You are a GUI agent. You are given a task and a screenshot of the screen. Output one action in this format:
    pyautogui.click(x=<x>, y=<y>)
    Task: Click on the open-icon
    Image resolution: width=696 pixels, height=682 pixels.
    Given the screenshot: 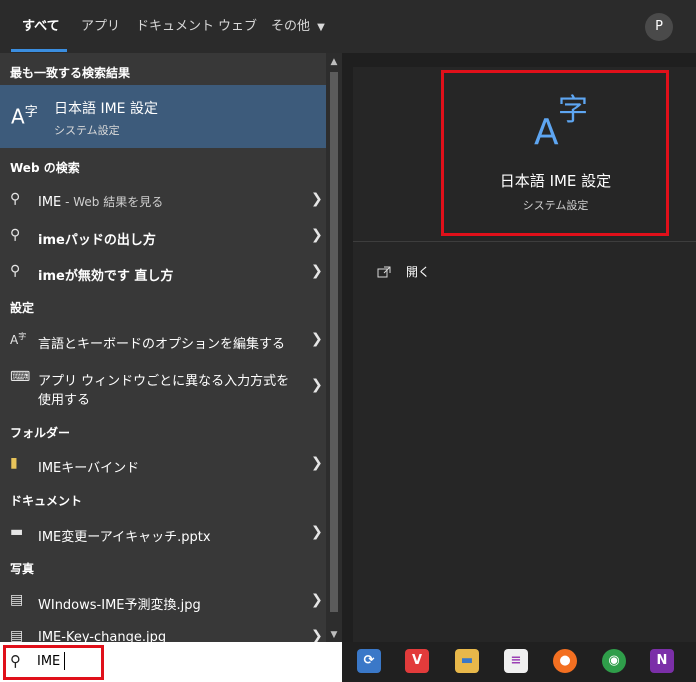 What is the action you would take?
    pyautogui.click(x=384, y=270)
    